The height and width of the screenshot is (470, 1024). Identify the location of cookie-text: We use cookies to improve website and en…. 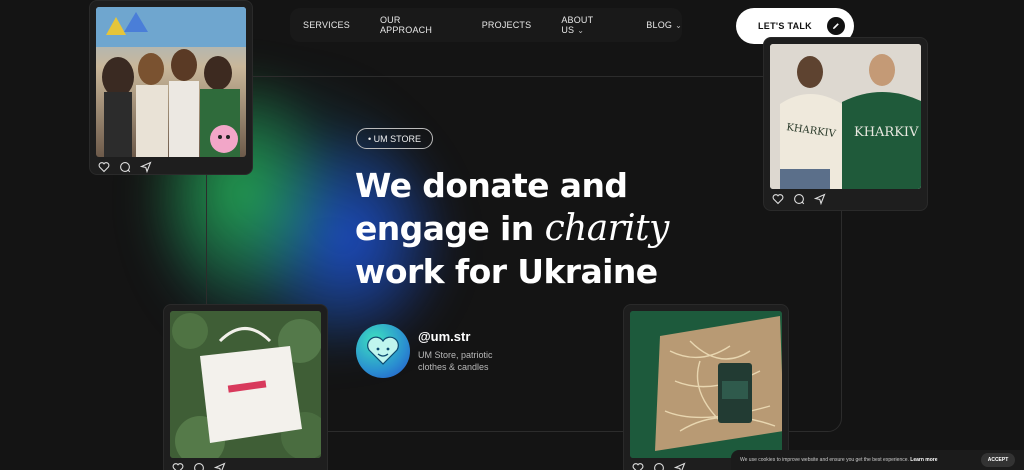
(824, 460).